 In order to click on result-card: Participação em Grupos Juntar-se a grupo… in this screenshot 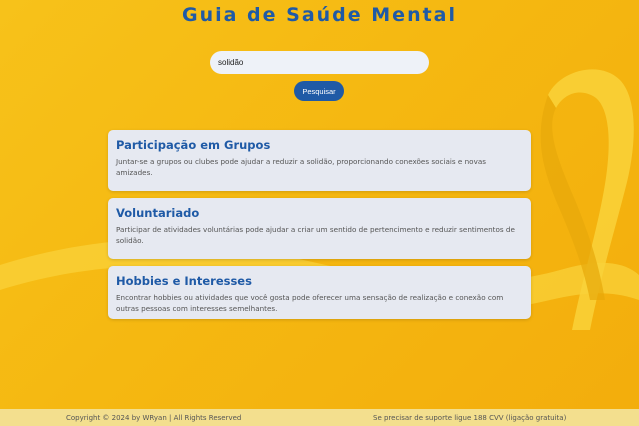, I will do `click(319, 160)`.